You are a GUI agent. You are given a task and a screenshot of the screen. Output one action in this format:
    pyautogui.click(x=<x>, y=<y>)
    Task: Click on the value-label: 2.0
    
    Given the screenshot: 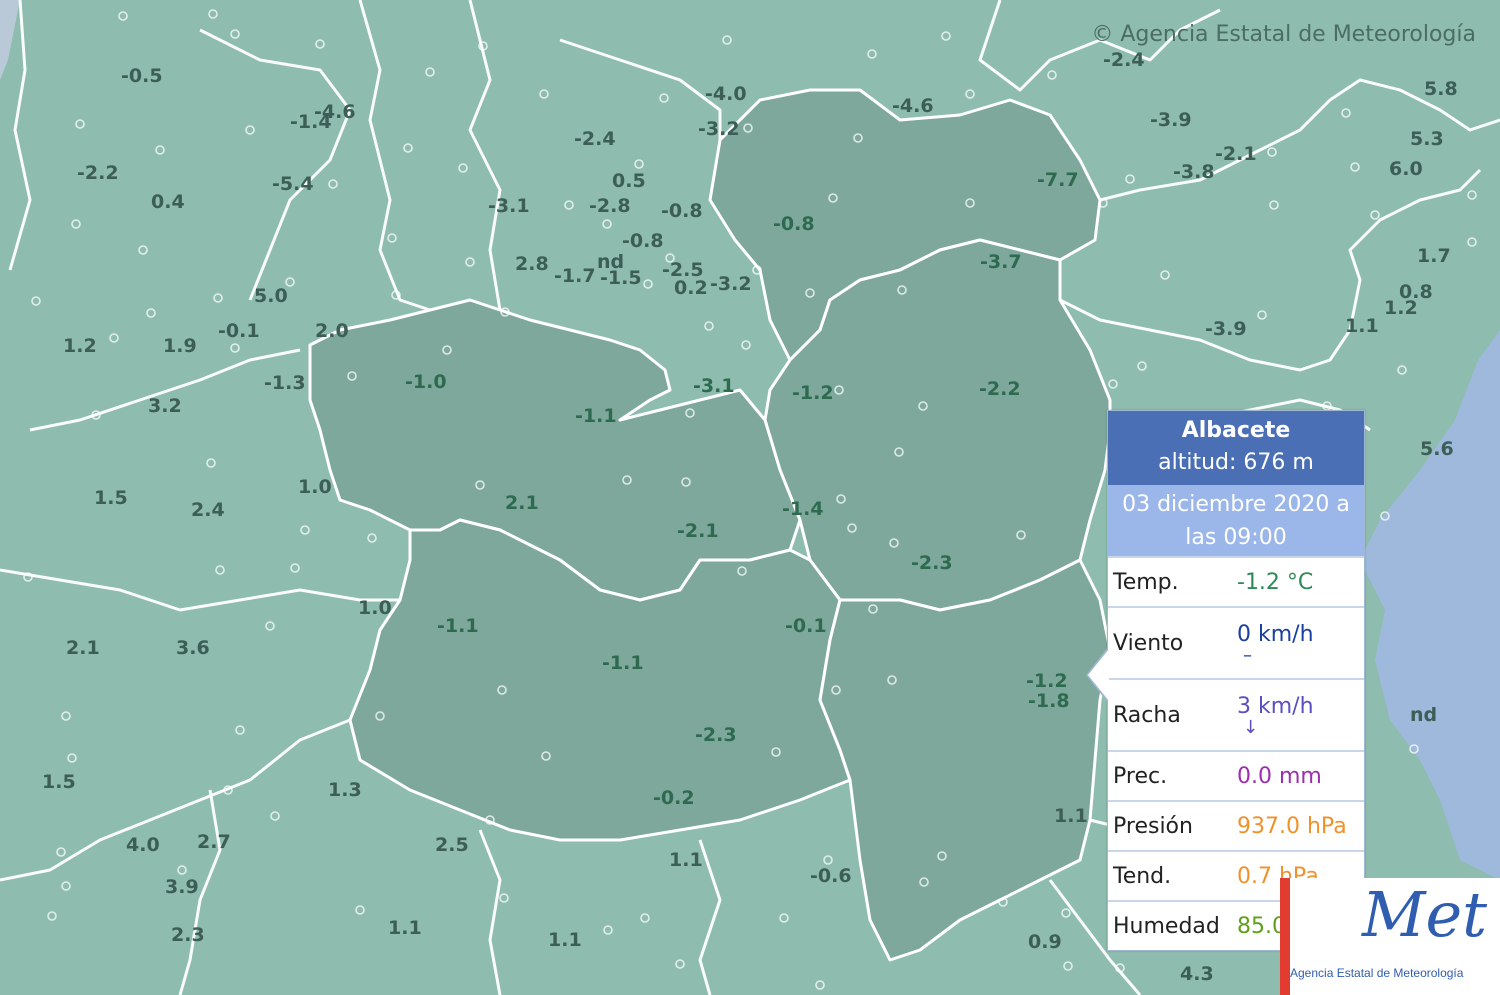 What is the action you would take?
    pyautogui.click(x=332, y=331)
    